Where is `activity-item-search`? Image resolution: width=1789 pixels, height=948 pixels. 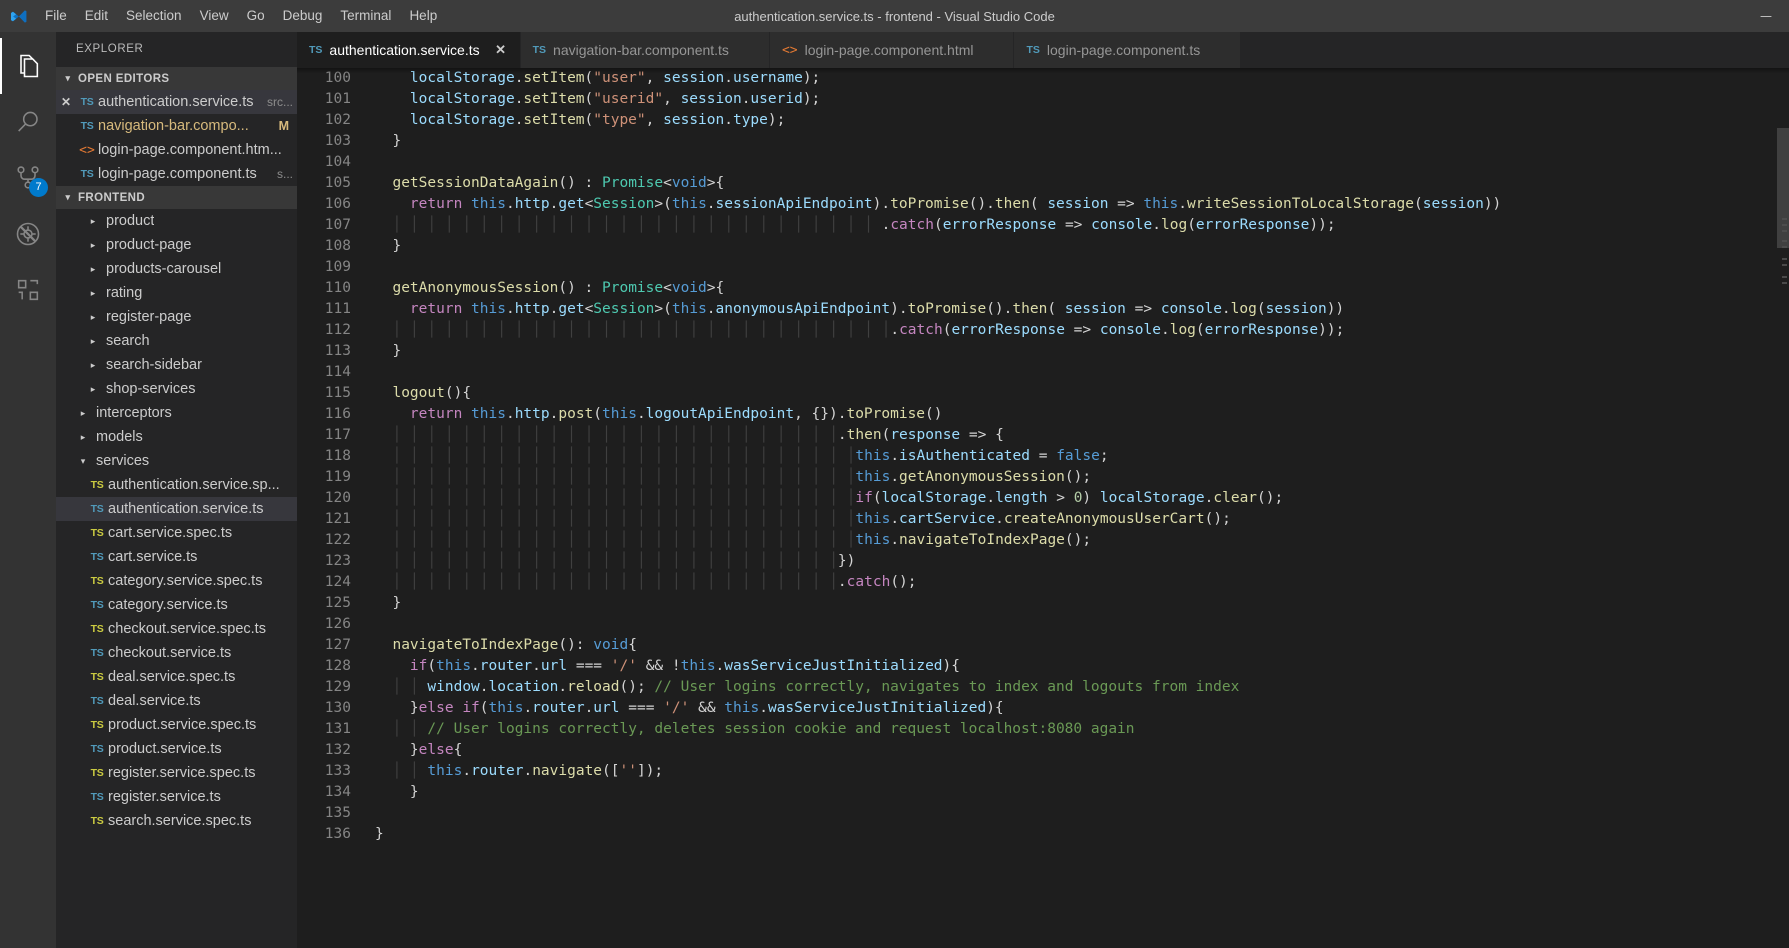 activity-item-search is located at coordinates (28, 122).